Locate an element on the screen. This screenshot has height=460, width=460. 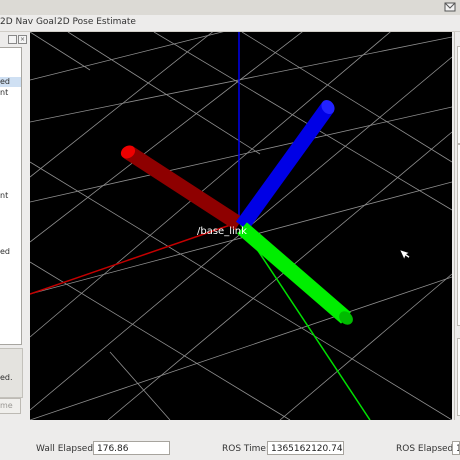
ros-elapsed-label: ROS Elapsed: is located at coordinates (426, 449).